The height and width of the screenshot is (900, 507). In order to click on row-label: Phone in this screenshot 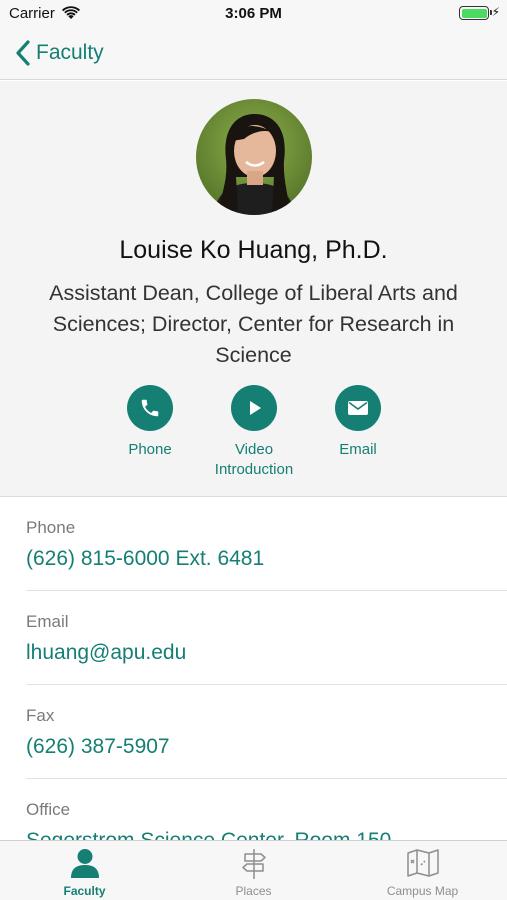, I will do `click(51, 527)`.